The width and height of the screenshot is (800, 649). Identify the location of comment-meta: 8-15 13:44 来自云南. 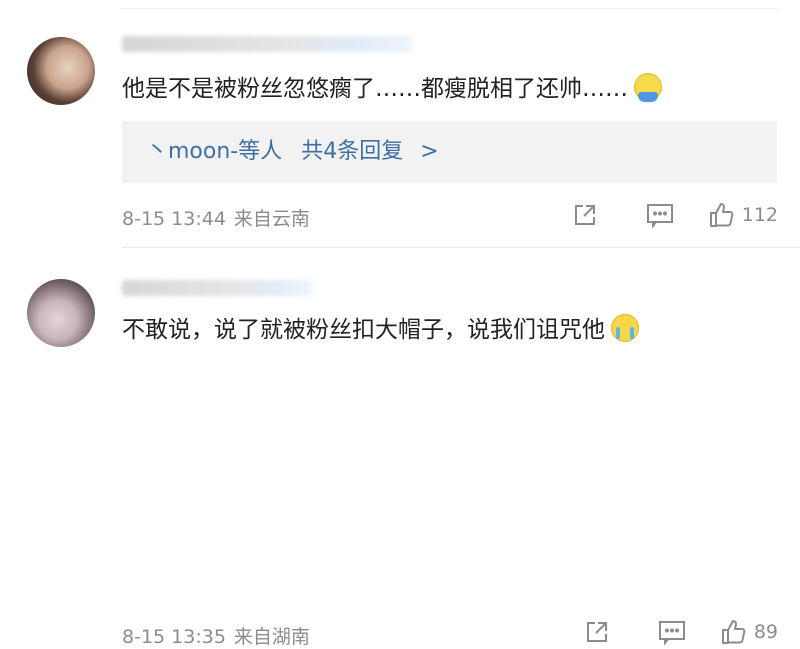
(216, 217).